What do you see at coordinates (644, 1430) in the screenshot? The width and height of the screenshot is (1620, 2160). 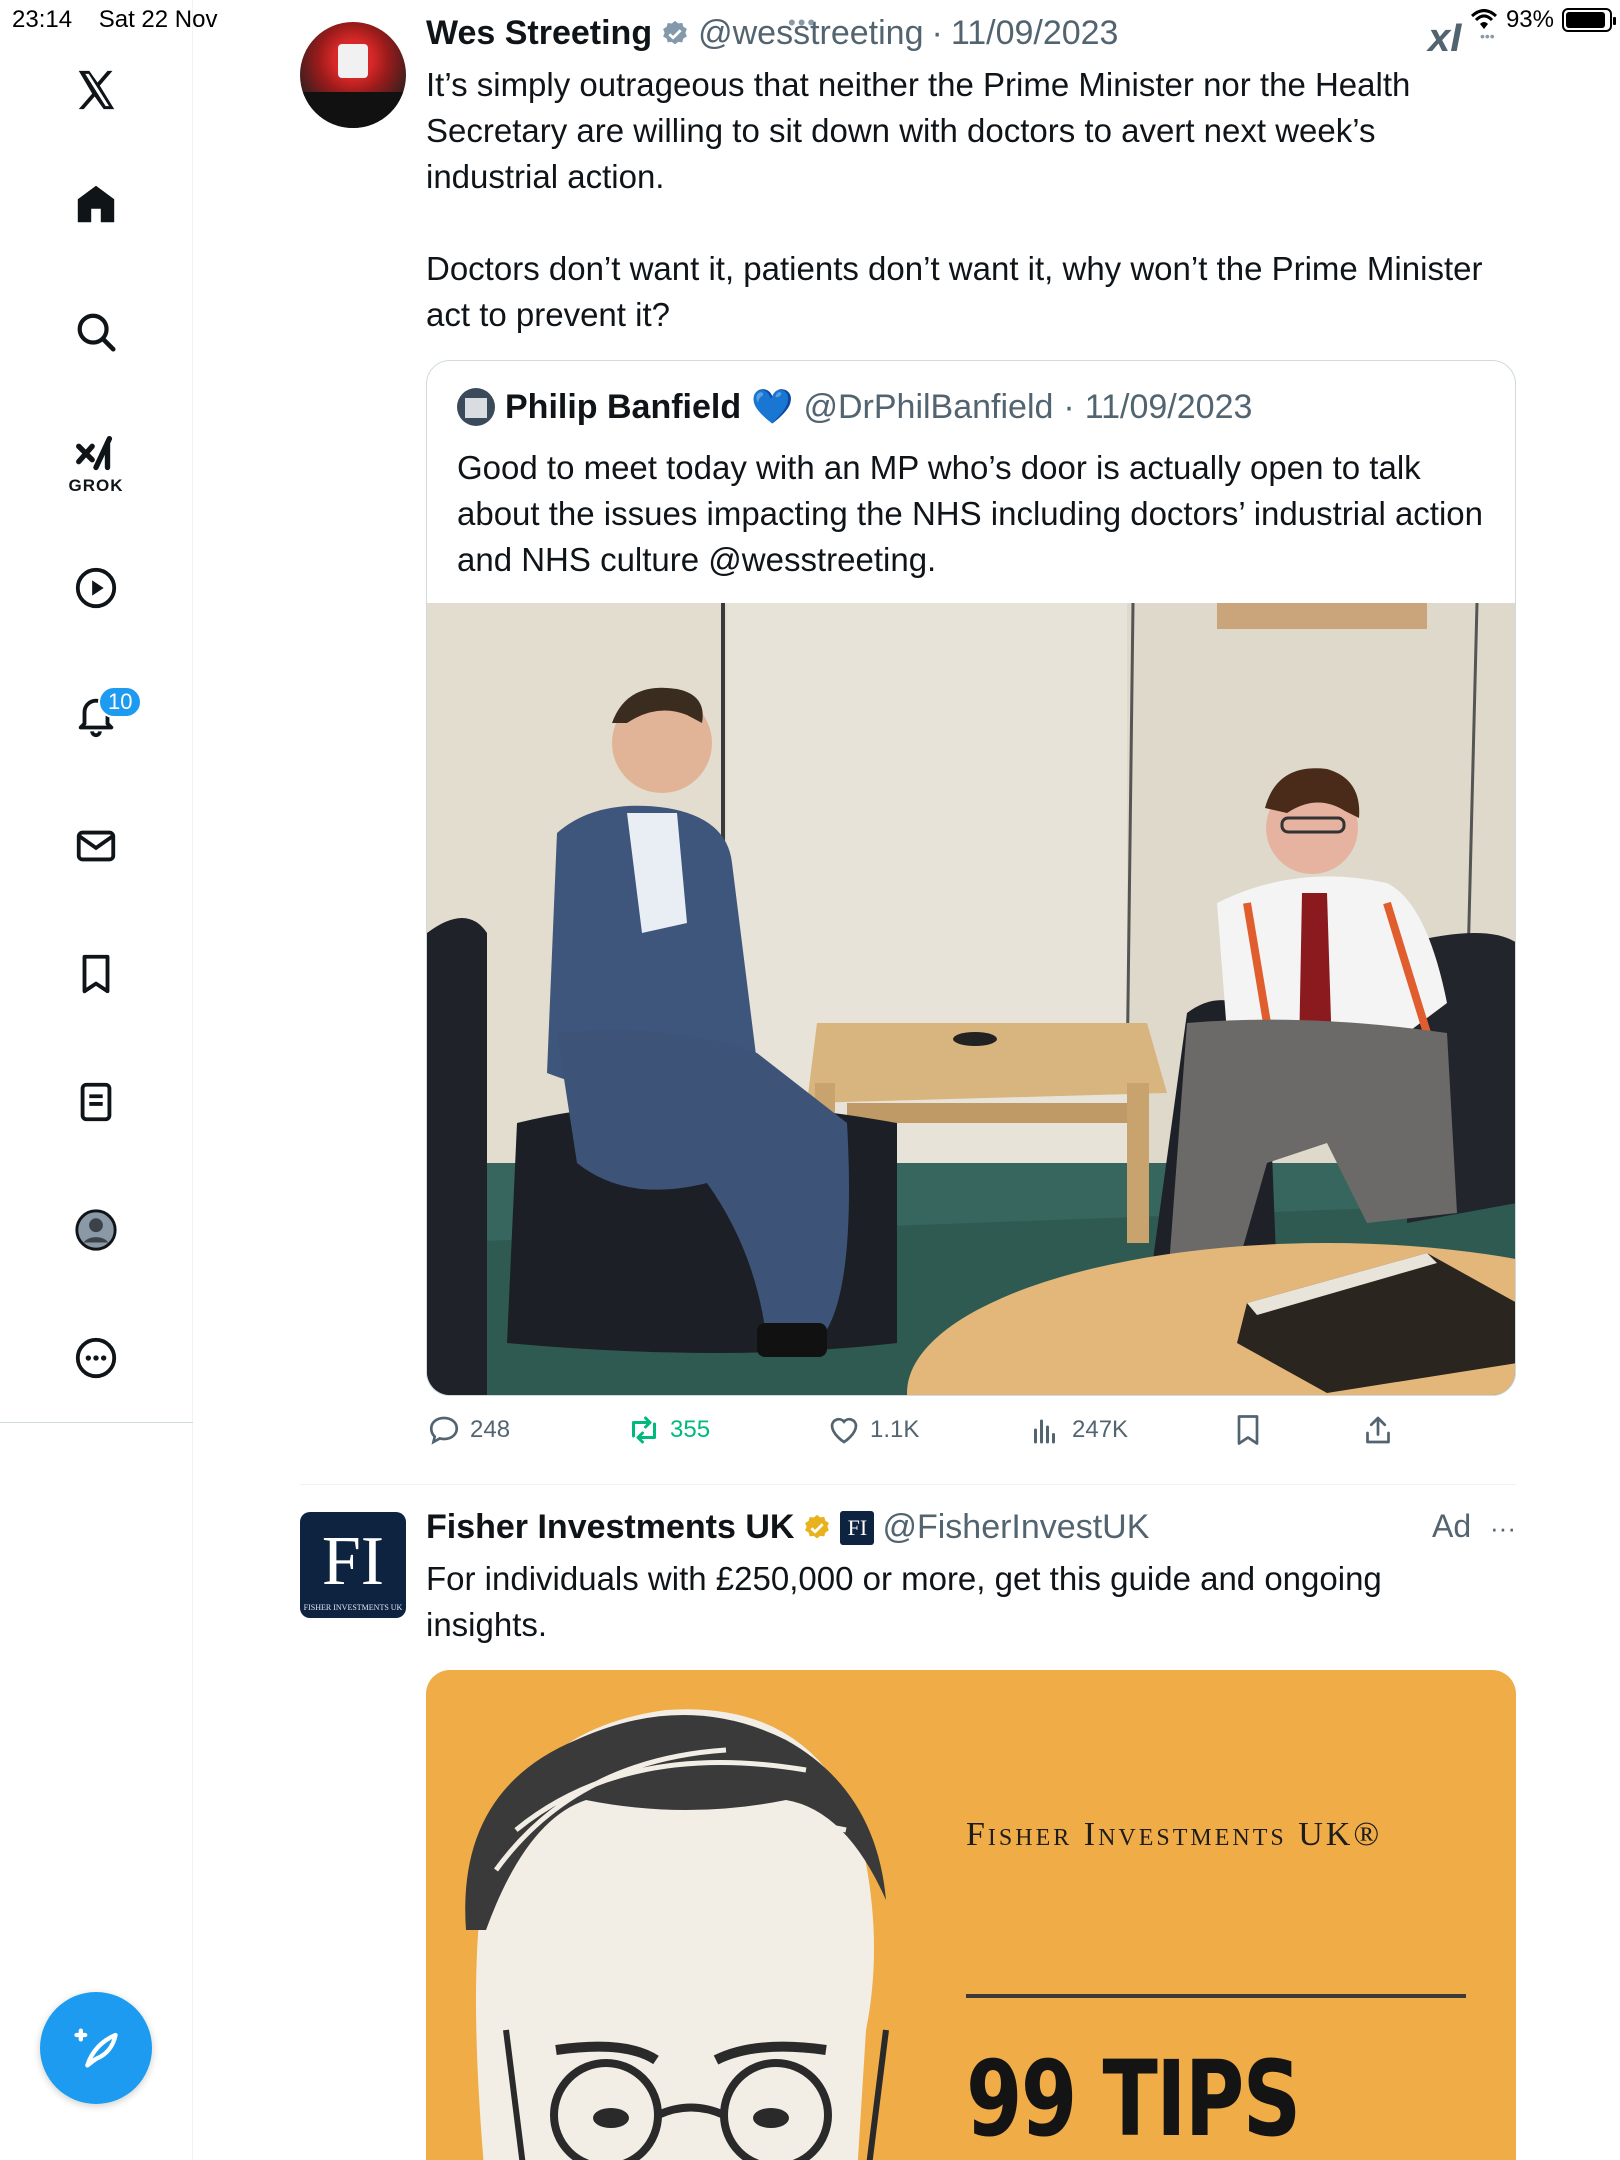 I see `repost-icon` at bounding box center [644, 1430].